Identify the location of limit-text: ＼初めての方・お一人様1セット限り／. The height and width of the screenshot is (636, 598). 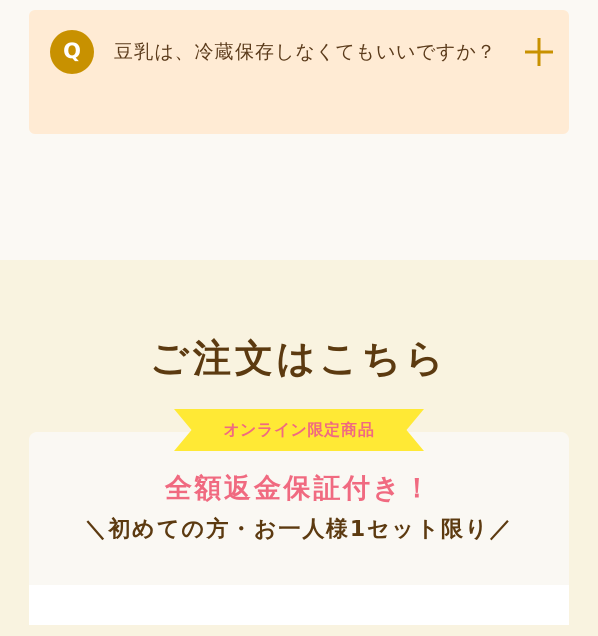
(299, 530).